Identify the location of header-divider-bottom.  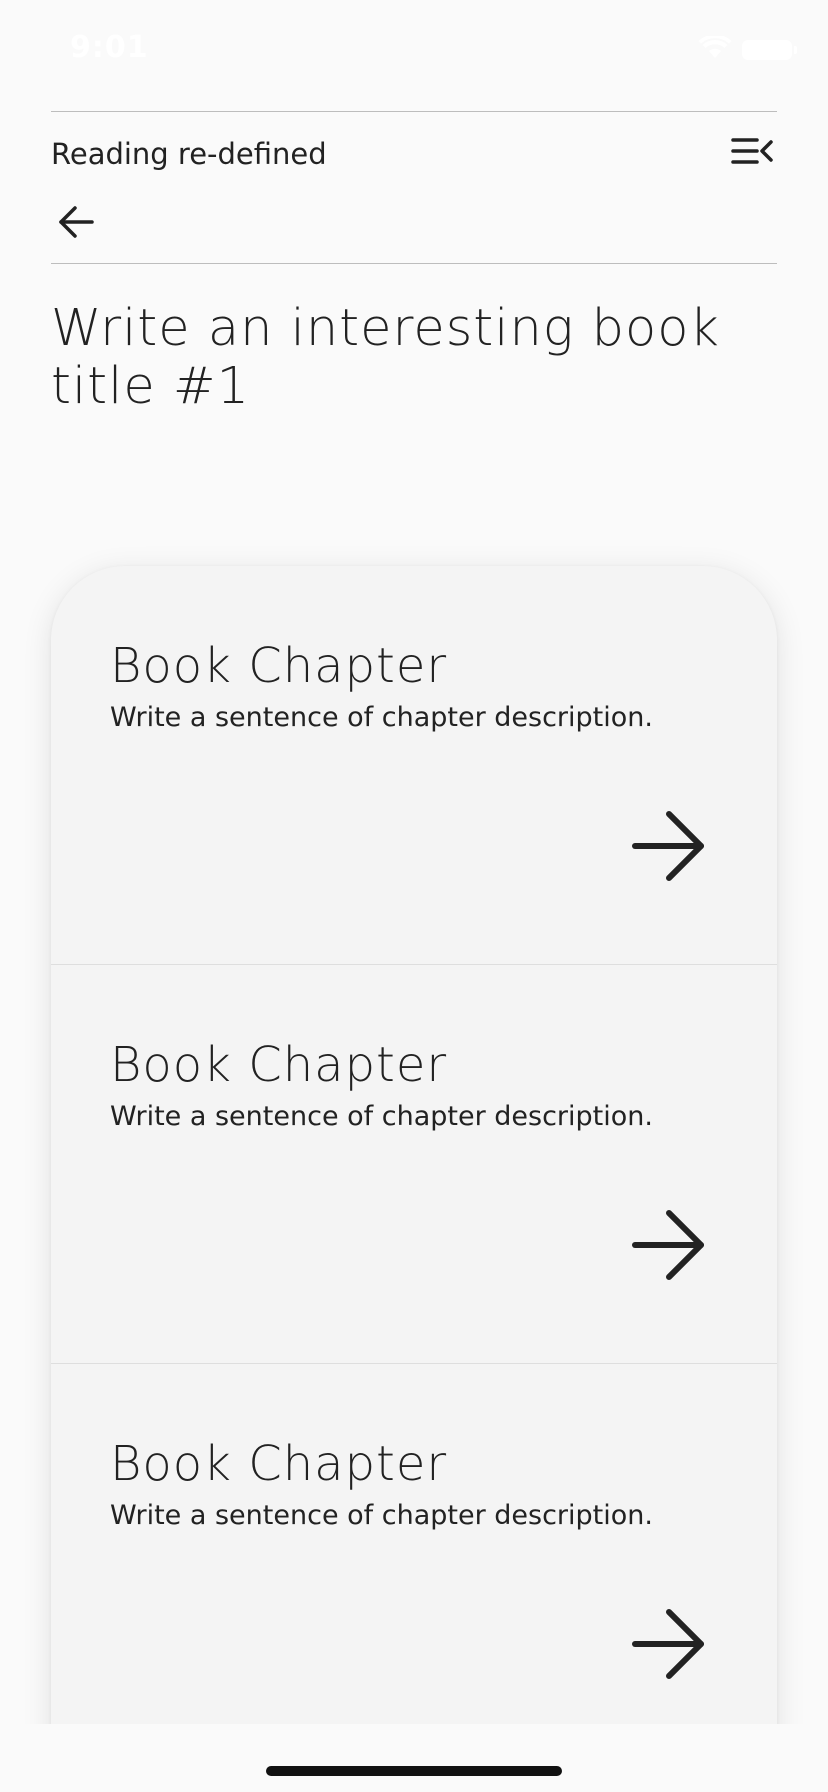
(414, 263).